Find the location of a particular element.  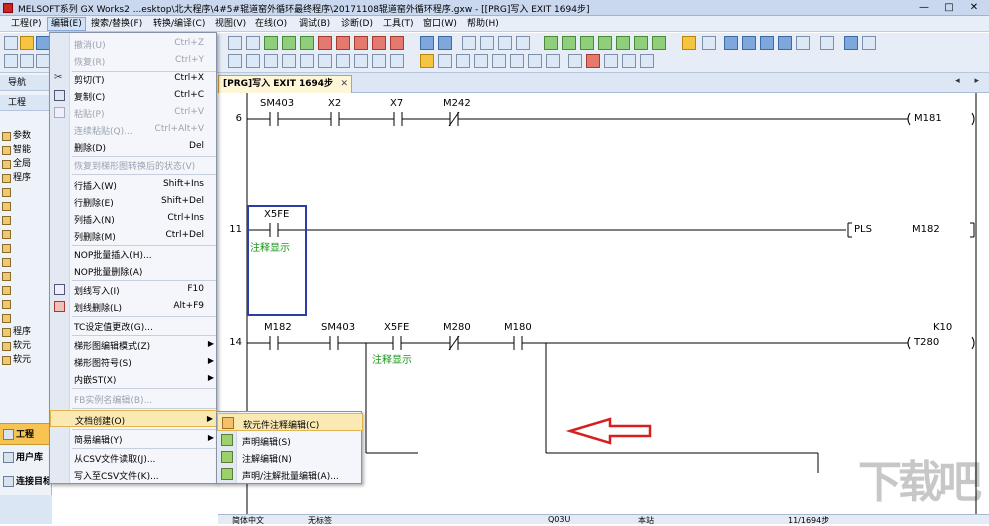

redo-icon is located at coordinates (253, 43).